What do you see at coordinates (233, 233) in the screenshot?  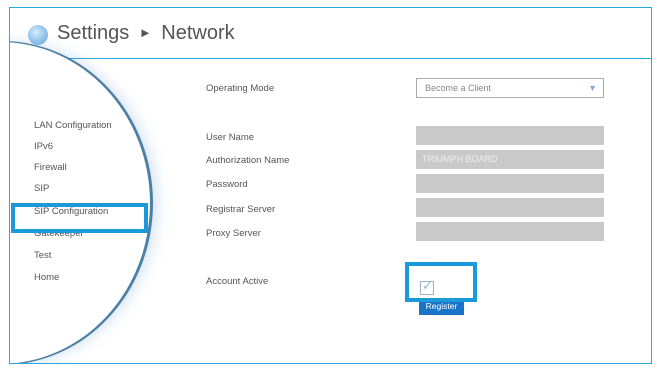 I see `proxy-server-label: Proxy Server` at bounding box center [233, 233].